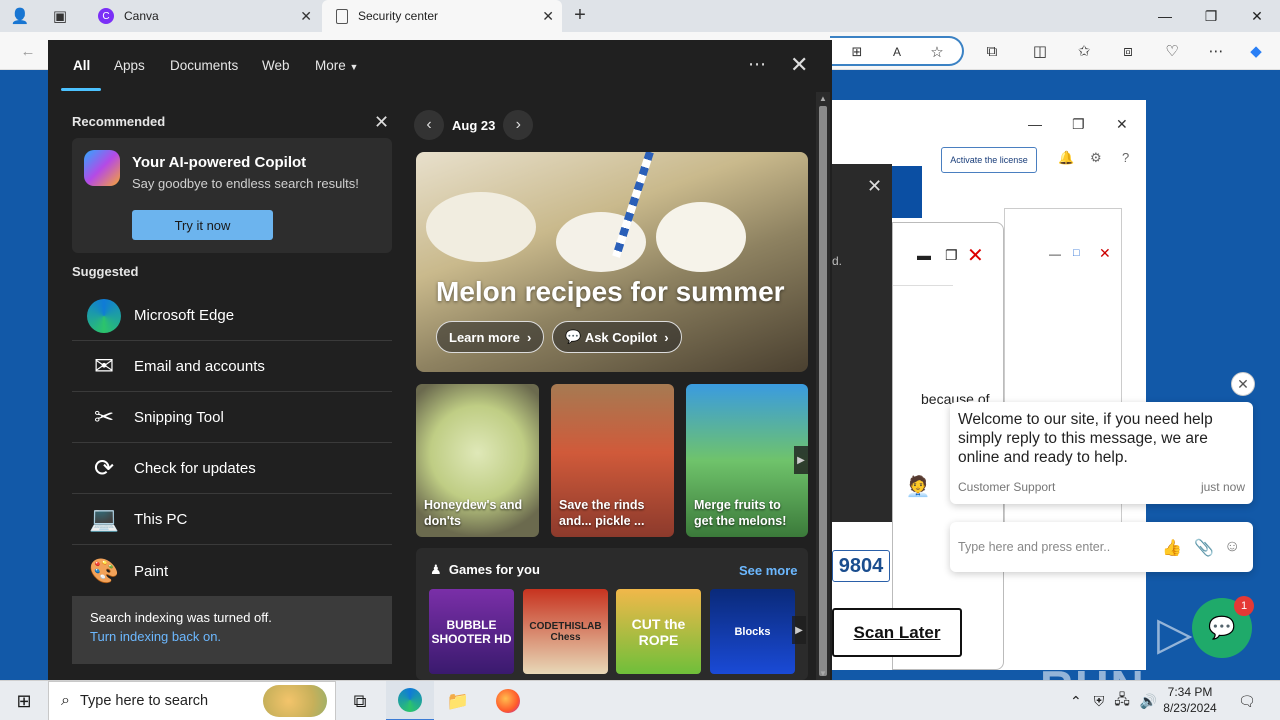  What do you see at coordinates (1096, 158) in the screenshot?
I see `gear-icon: ⚙` at bounding box center [1096, 158].